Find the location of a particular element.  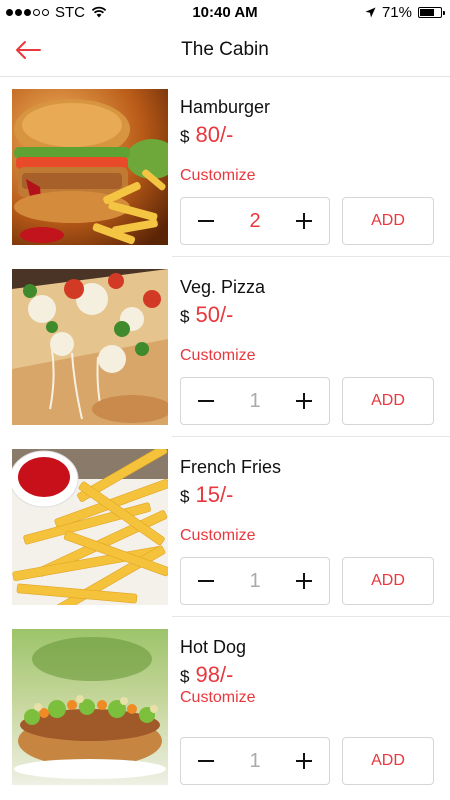

nav-bar: The Cabin is located at coordinates (225, 50).